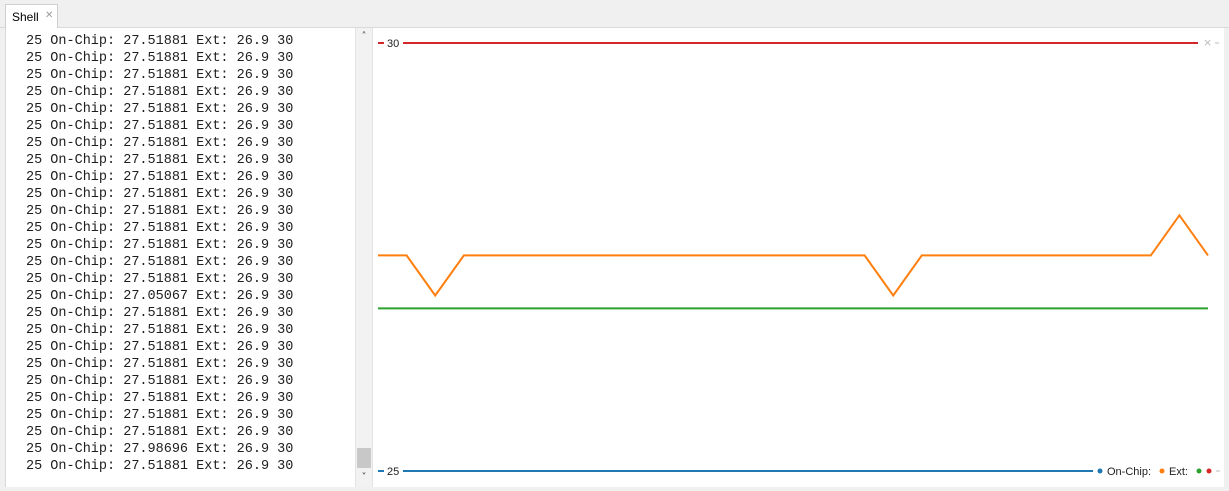  What do you see at coordinates (393, 472) in the screenshot?
I see `y-tick-label: 25` at bounding box center [393, 472].